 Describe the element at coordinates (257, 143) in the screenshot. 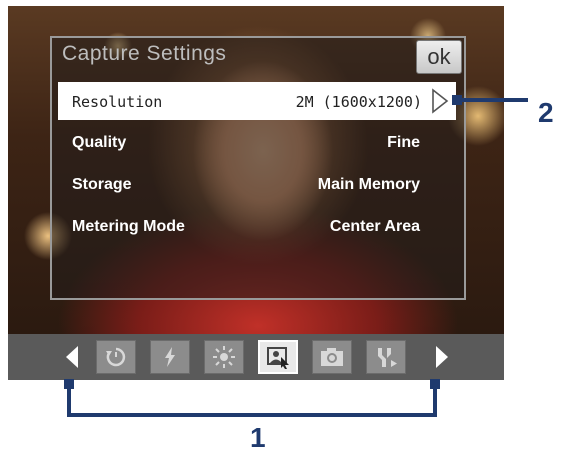

I see `setting-row-quality: Quality Fine` at that location.